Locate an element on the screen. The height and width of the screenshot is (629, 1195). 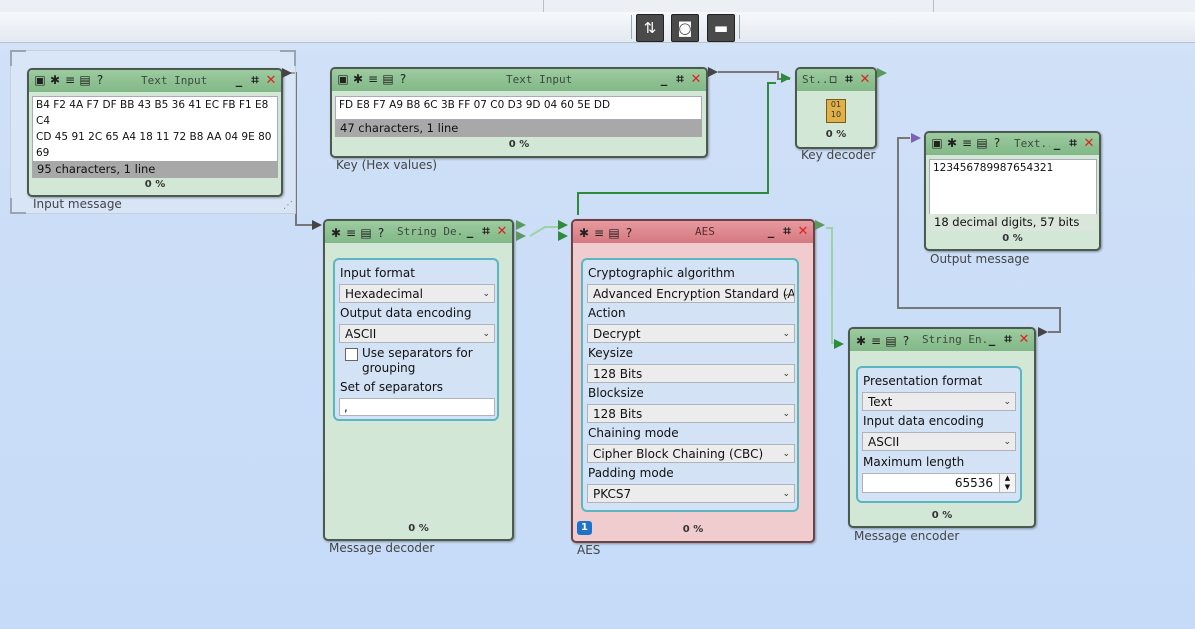
component-caption: AES is located at coordinates (588, 550).